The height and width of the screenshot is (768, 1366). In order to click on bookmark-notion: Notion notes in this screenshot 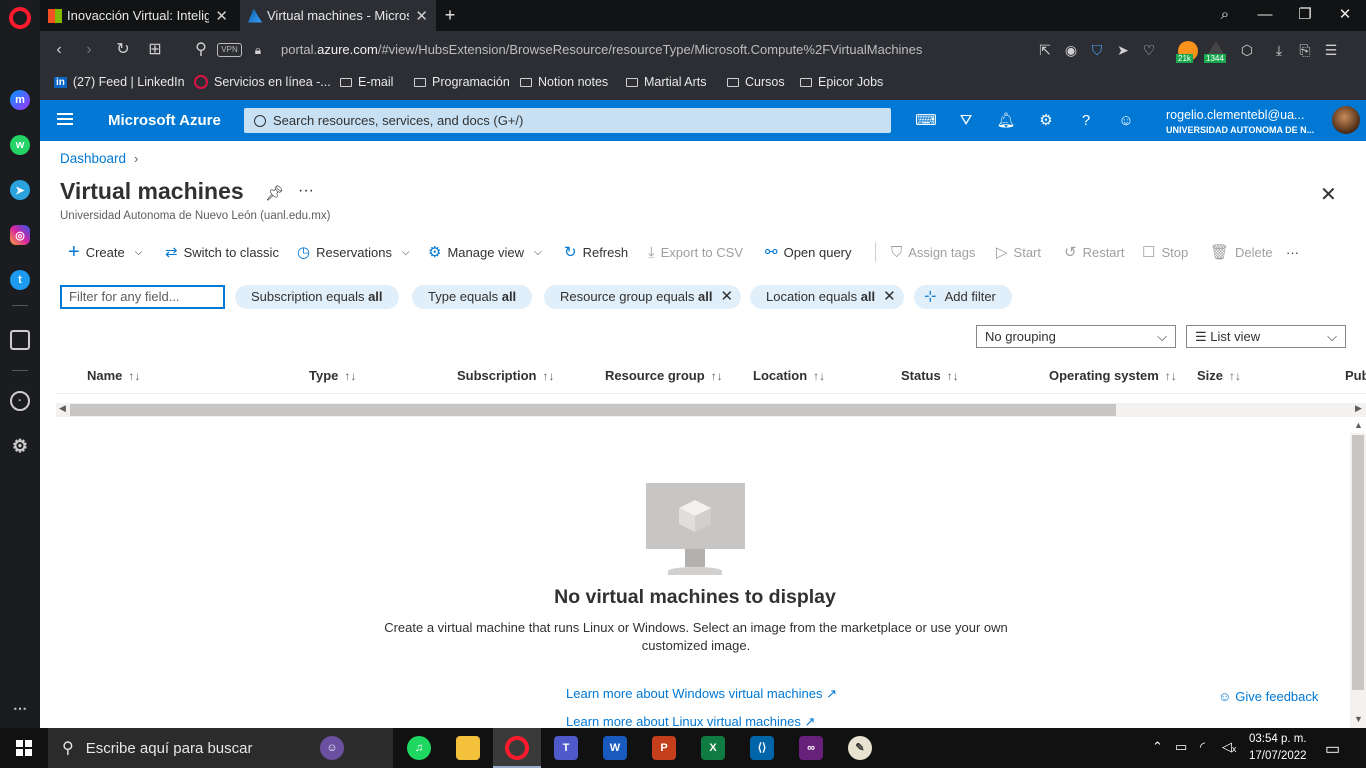, I will do `click(564, 82)`.